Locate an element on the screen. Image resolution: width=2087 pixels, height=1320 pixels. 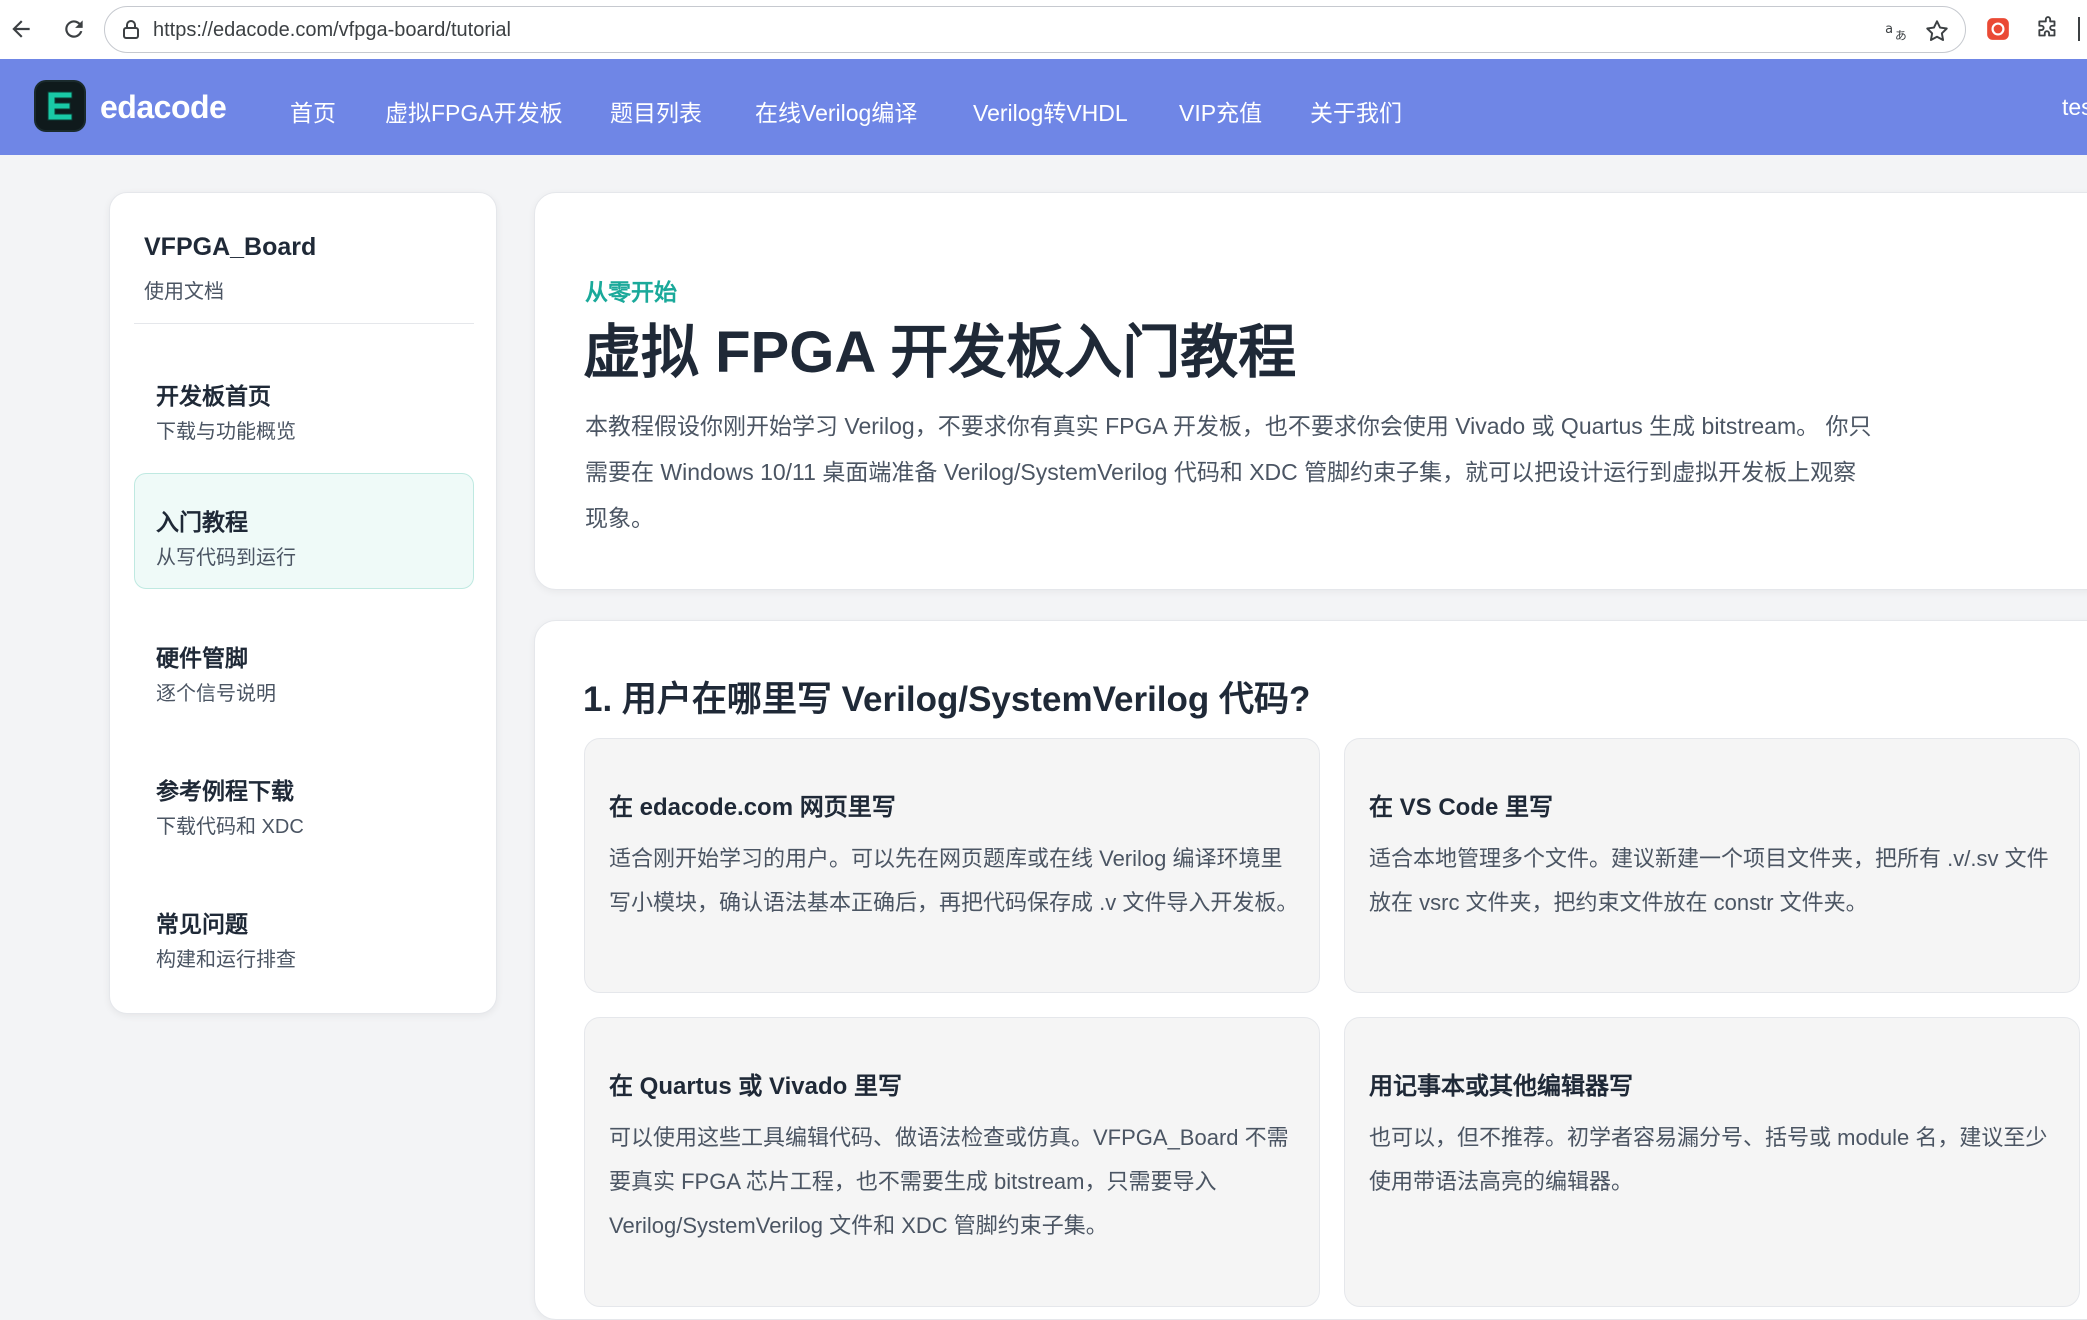
bookmark-star-icon is located at coordinates (1937, 31).